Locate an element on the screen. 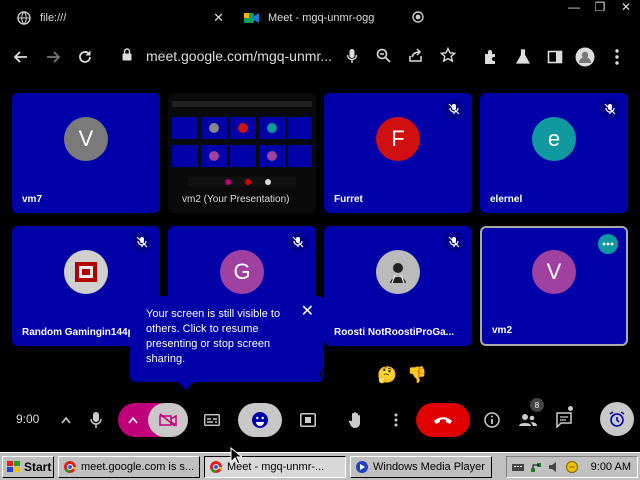 This screenshot has height=480, width=640. meet-icon is located at coordinates (252, 18).